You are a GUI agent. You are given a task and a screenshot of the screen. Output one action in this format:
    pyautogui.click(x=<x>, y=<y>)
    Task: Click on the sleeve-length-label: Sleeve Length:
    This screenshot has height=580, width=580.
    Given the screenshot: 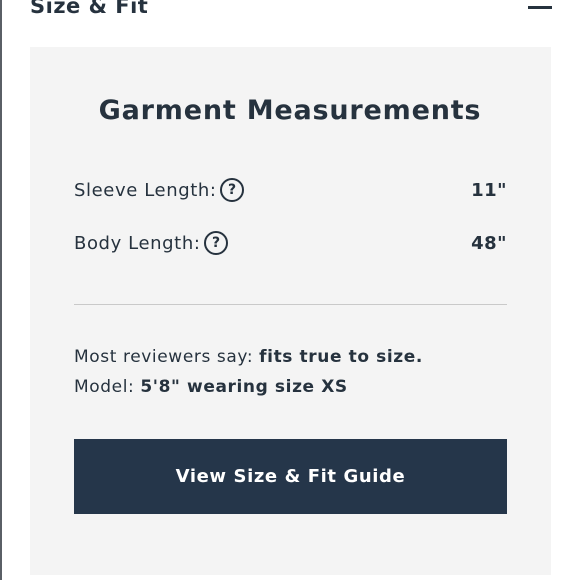 What is the action you would take?
    pyautogui.click(x=145, y=190)
    